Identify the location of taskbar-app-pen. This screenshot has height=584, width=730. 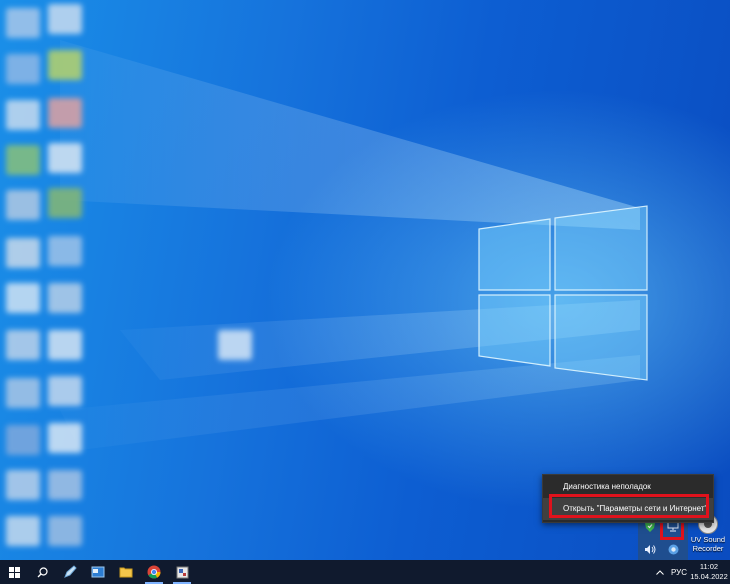
(70, 572).